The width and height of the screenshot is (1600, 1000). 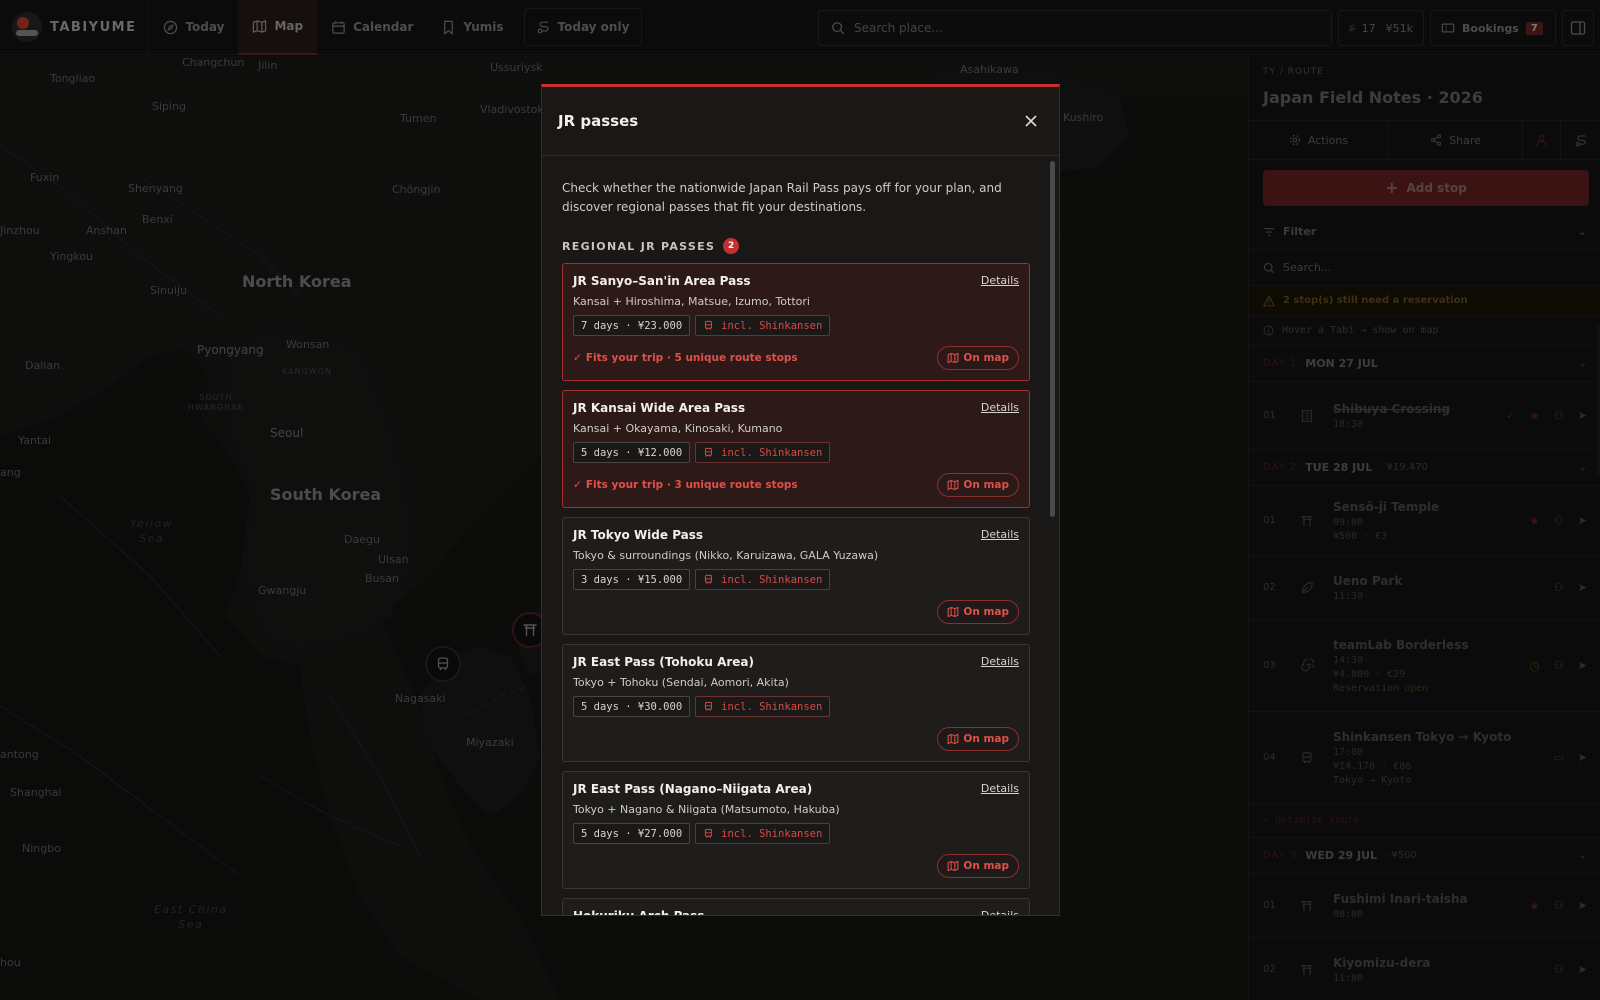 I want to click on dialog-header: JR passes, so click(x=800, y=121).